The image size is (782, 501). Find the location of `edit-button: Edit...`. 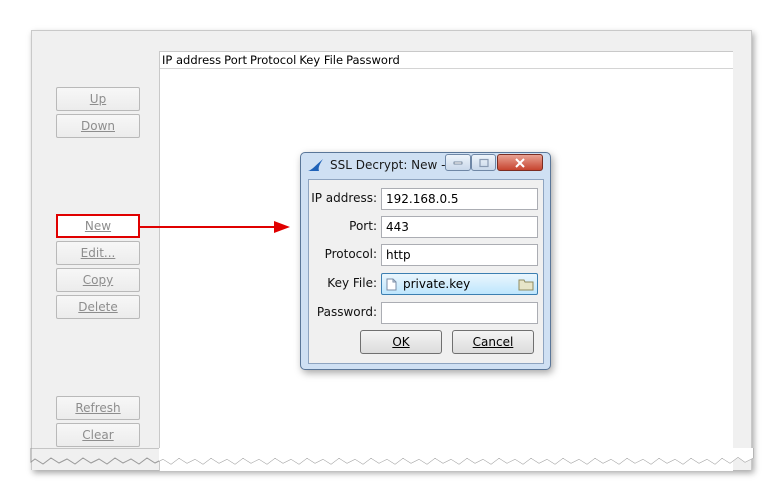

edit-button: Edit... is located at coordinates (98, 253).